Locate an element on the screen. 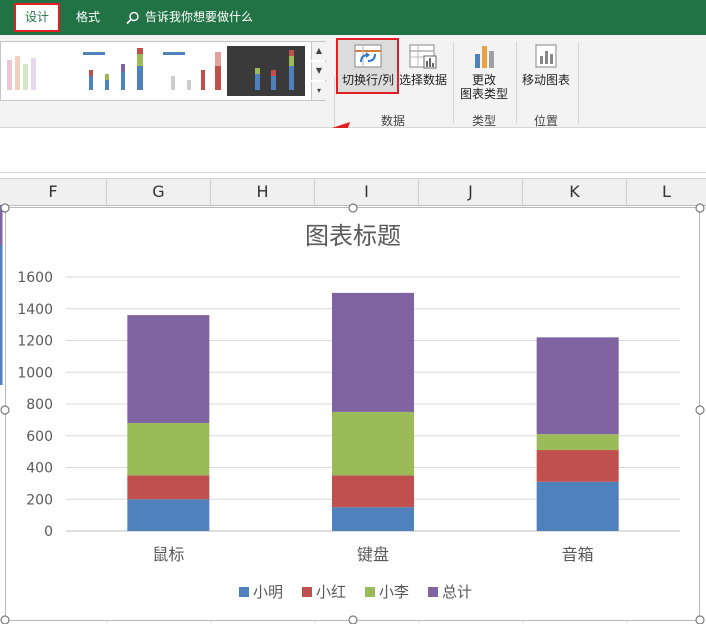 The image size is (706, 626). change-chart-type-button: 更改 图表类型 is located at coordinates (484, 71).